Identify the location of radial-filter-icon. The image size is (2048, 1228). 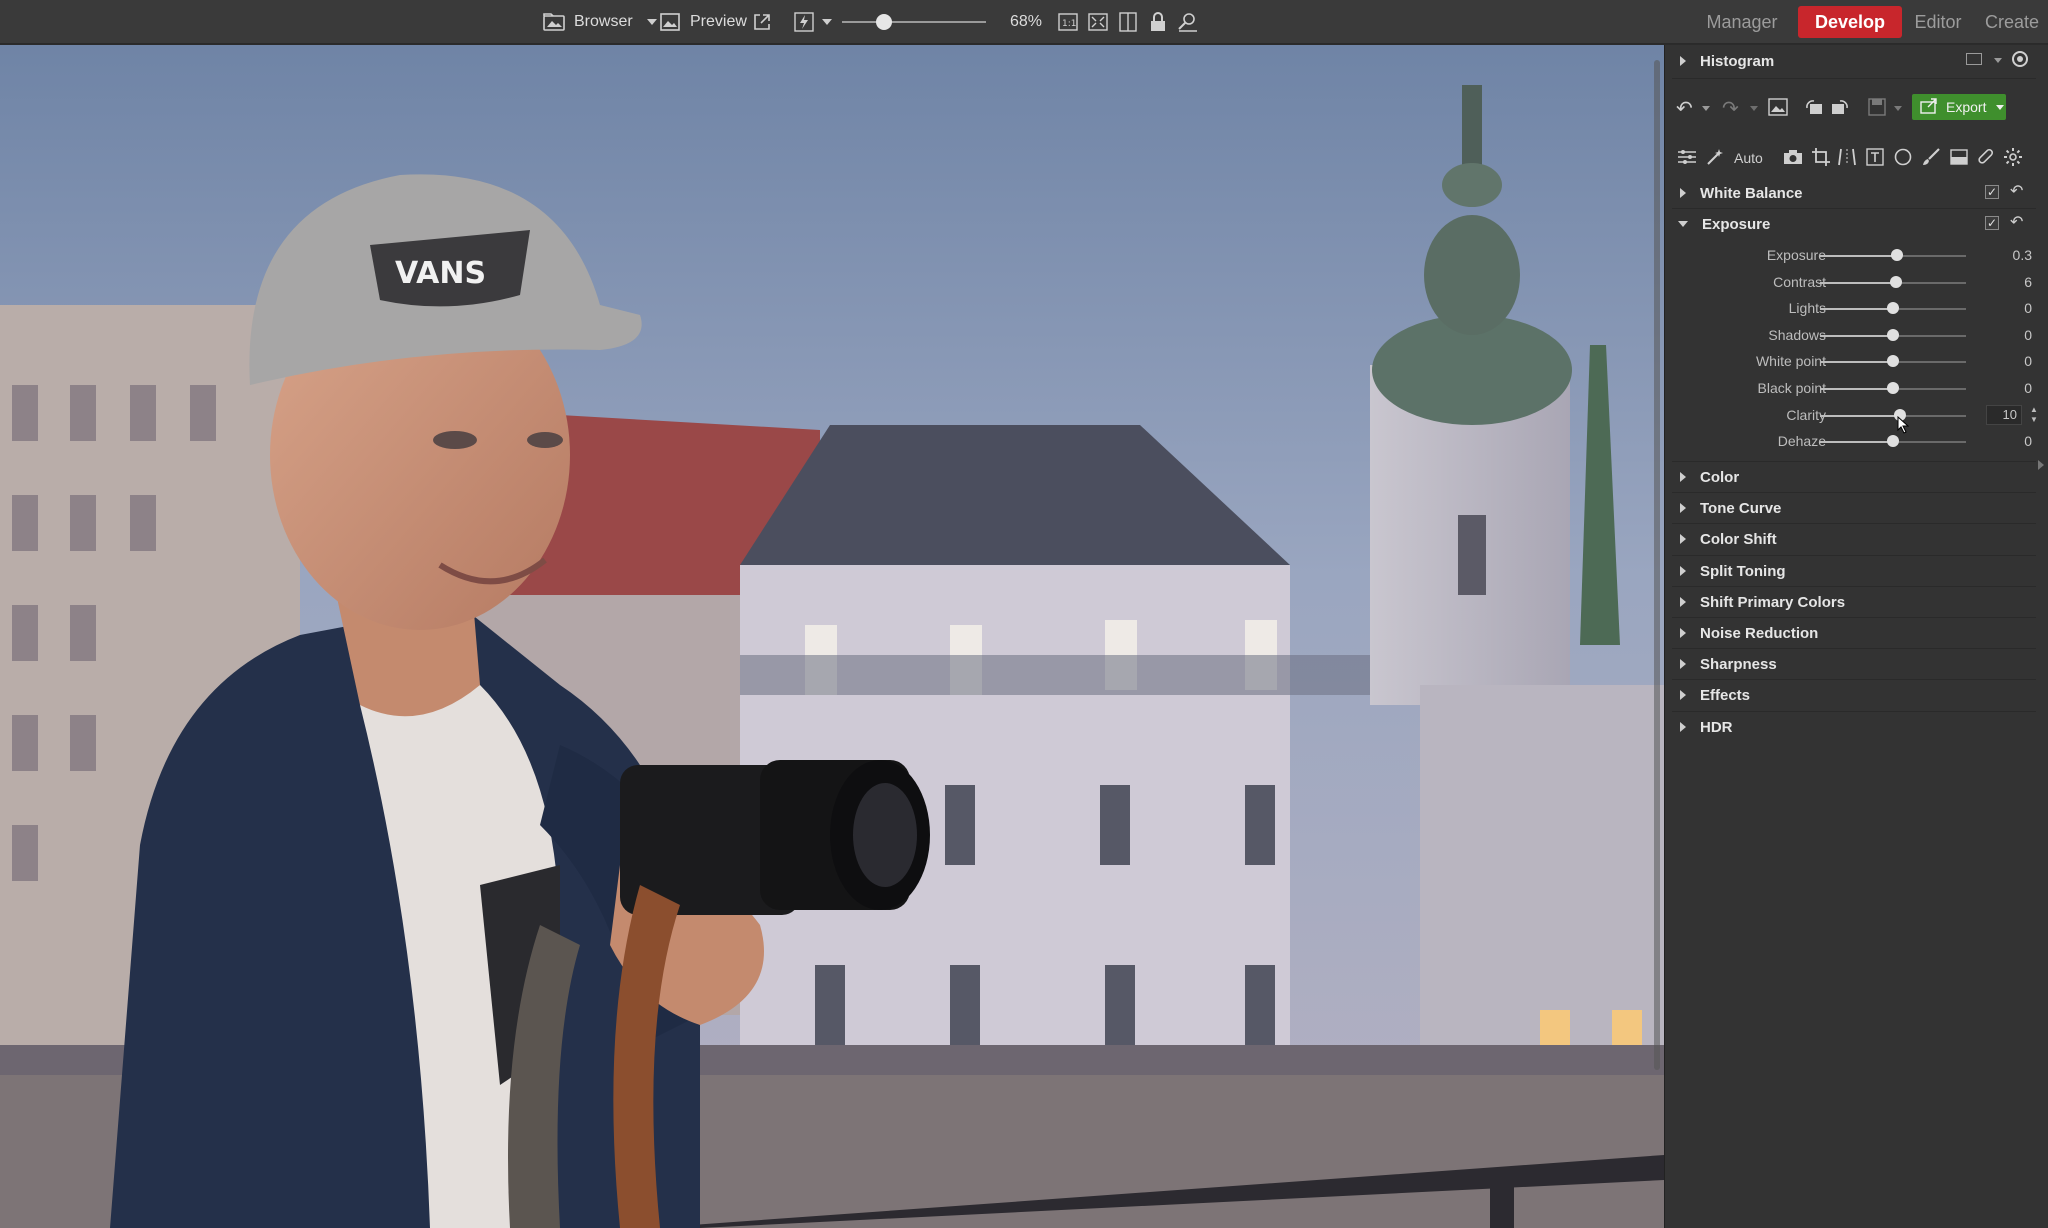
(1903, 157).